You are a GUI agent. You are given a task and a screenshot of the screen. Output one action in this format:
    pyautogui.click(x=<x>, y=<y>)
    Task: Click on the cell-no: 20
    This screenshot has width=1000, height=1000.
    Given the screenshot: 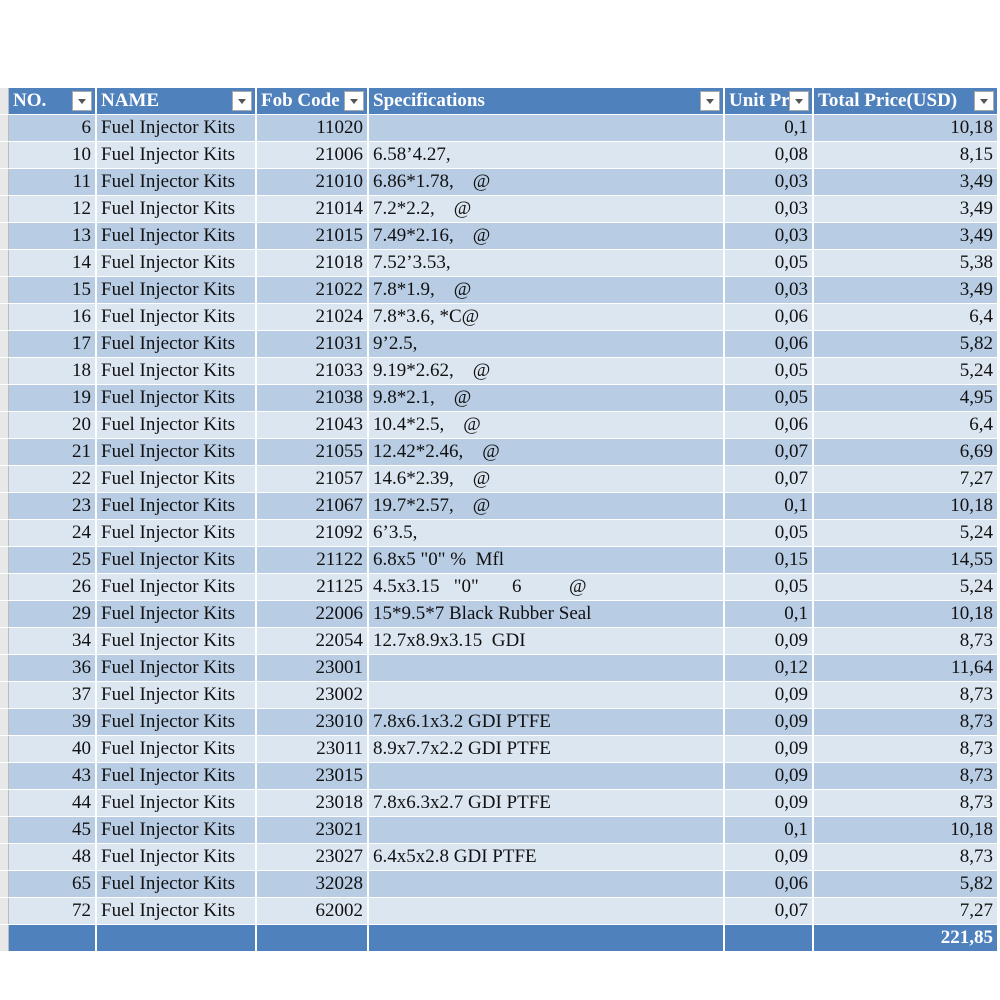 What is the action you would take?
    pyautogui.click(x=53, y=425)
    